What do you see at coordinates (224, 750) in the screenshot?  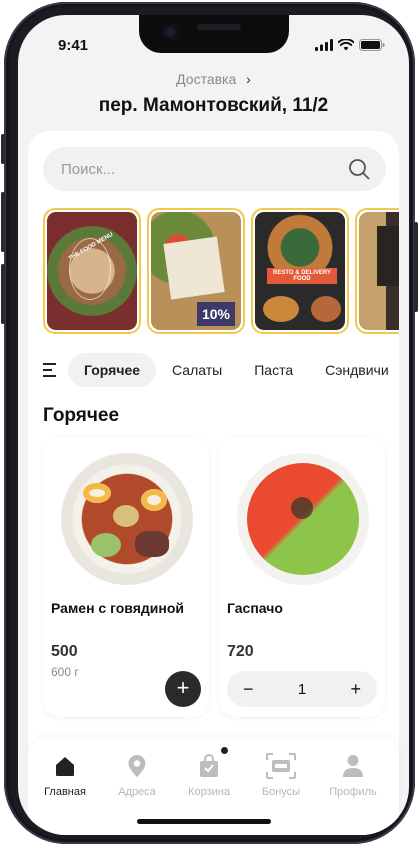 I see `cart-badge-dot` at bounding box center [224, 750].